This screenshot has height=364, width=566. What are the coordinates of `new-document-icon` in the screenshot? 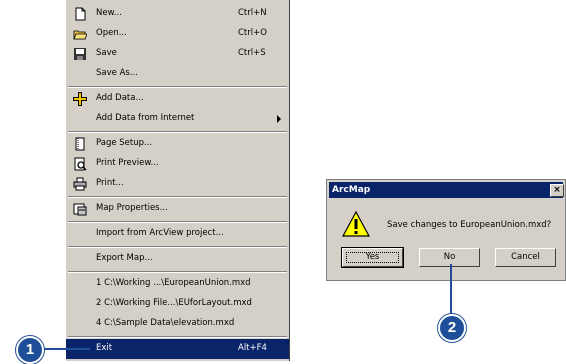 It's located at (80, 14).